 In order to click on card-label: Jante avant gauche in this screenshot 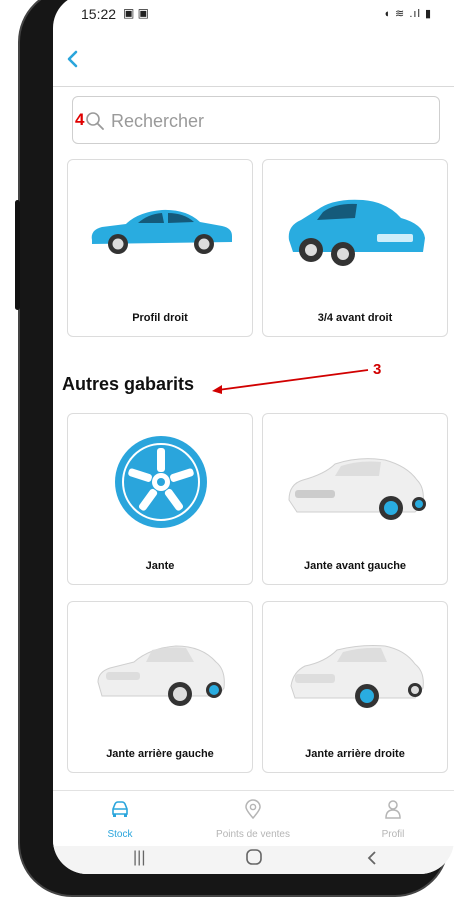, I will do `click(355, 566)`.